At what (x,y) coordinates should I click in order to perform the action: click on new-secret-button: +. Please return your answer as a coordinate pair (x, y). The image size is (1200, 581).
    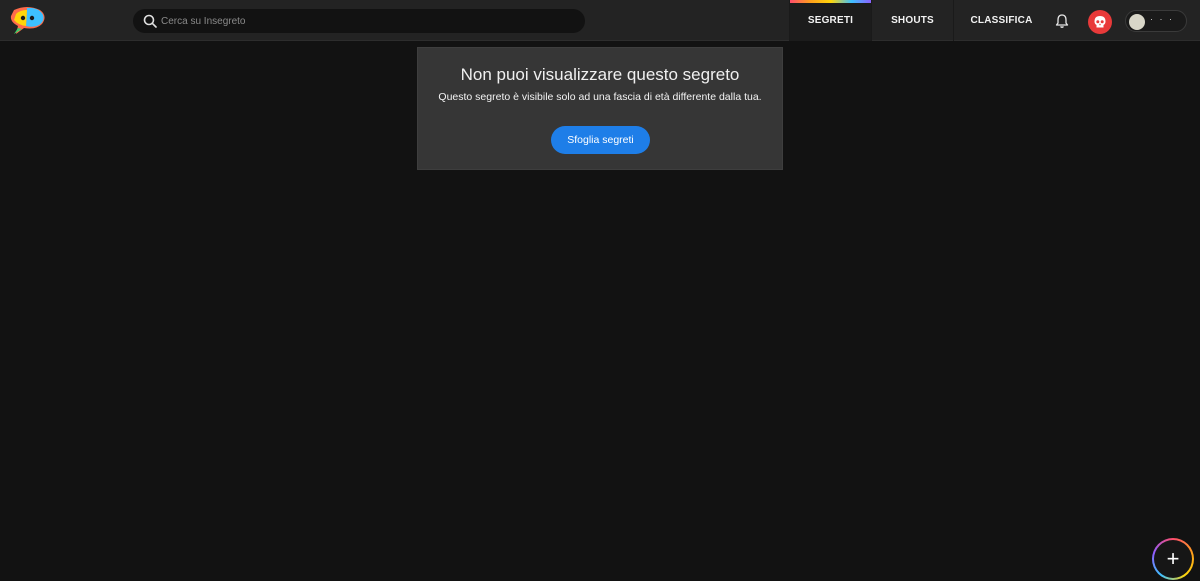
    Looking at the image, I should click on (1173, 559).